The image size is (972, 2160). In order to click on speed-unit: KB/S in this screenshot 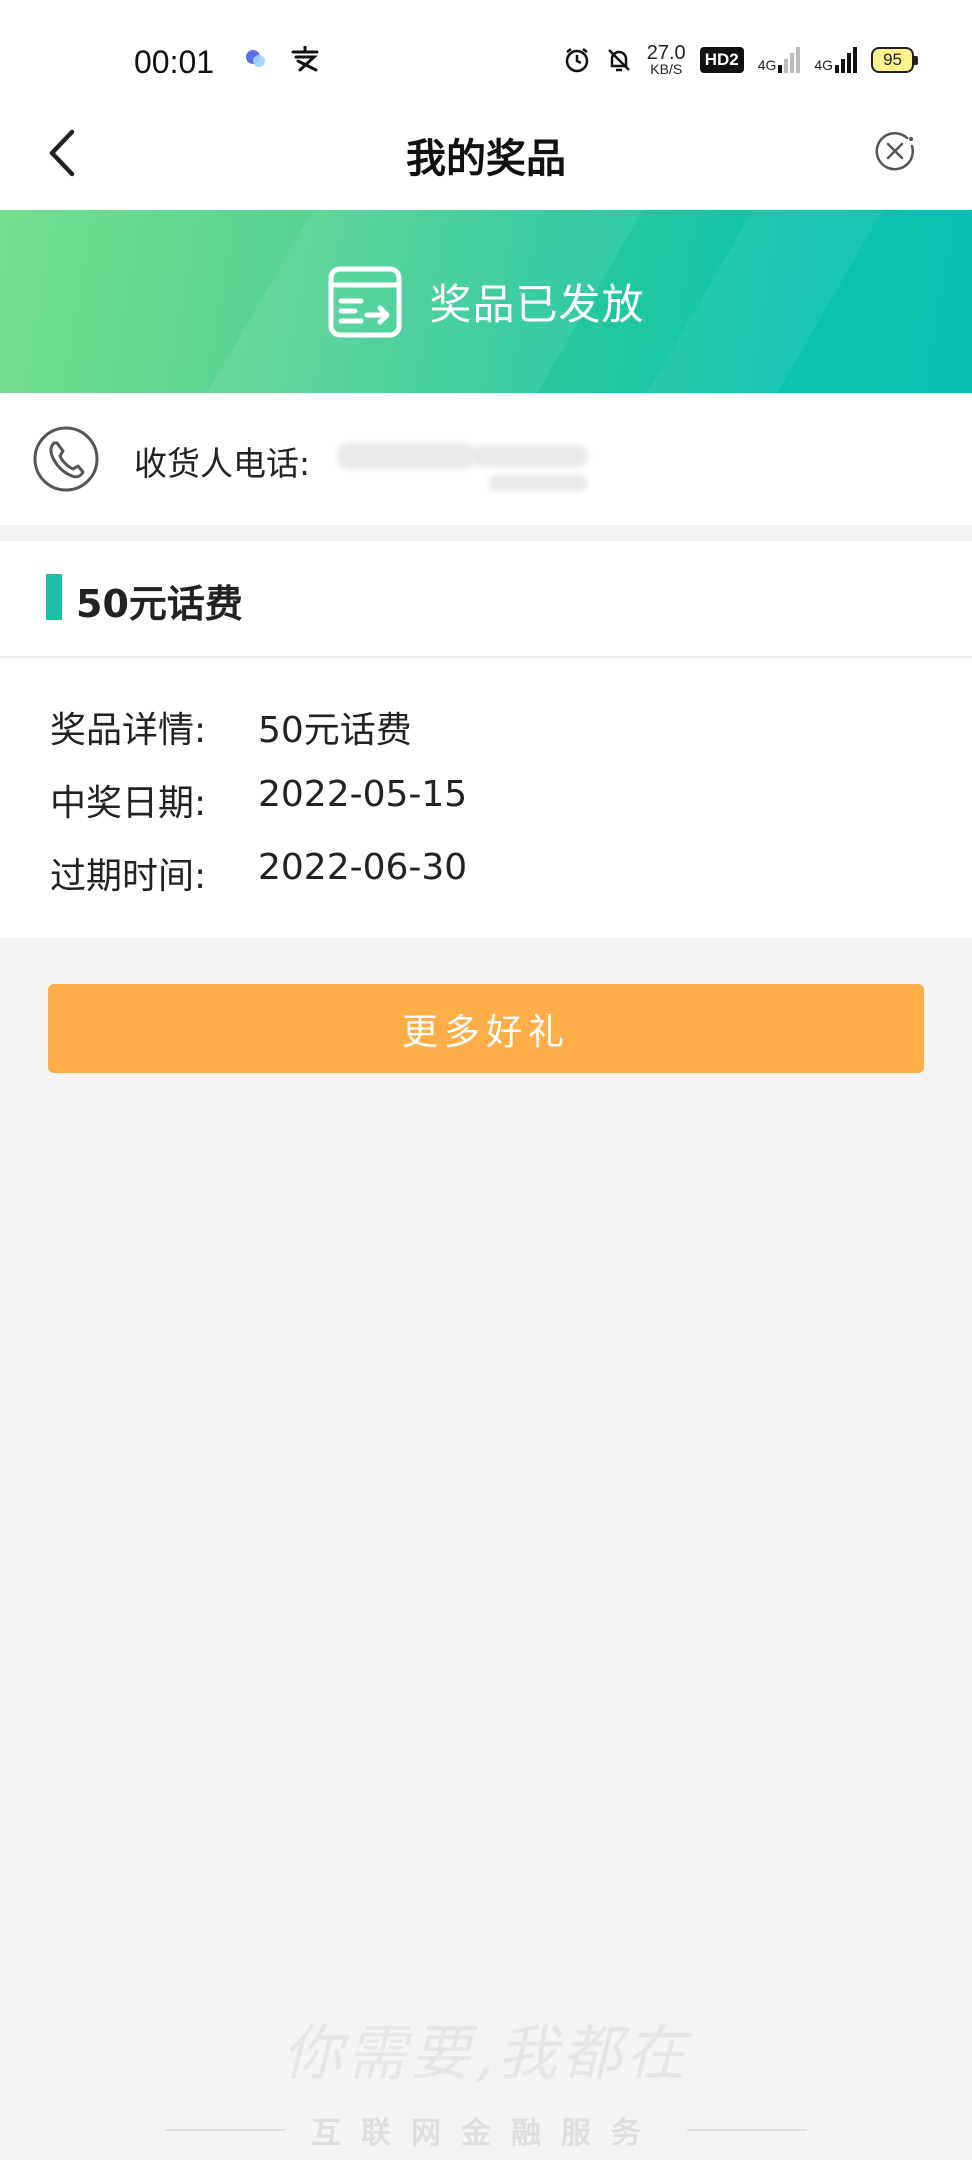, I will do `click(666, 69)`.